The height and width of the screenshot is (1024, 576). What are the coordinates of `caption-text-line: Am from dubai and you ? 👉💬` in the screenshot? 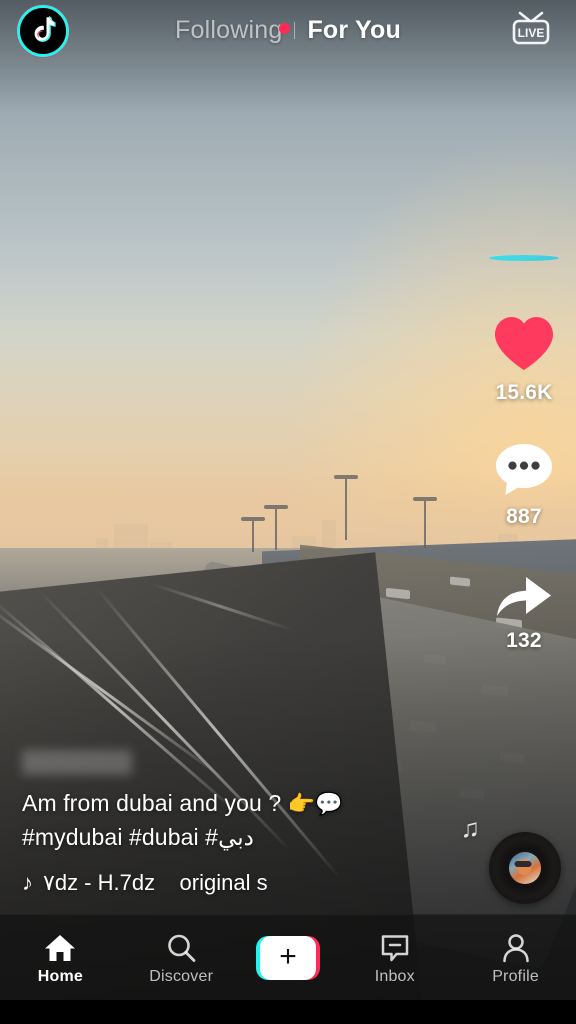 It's located at (232, 803).